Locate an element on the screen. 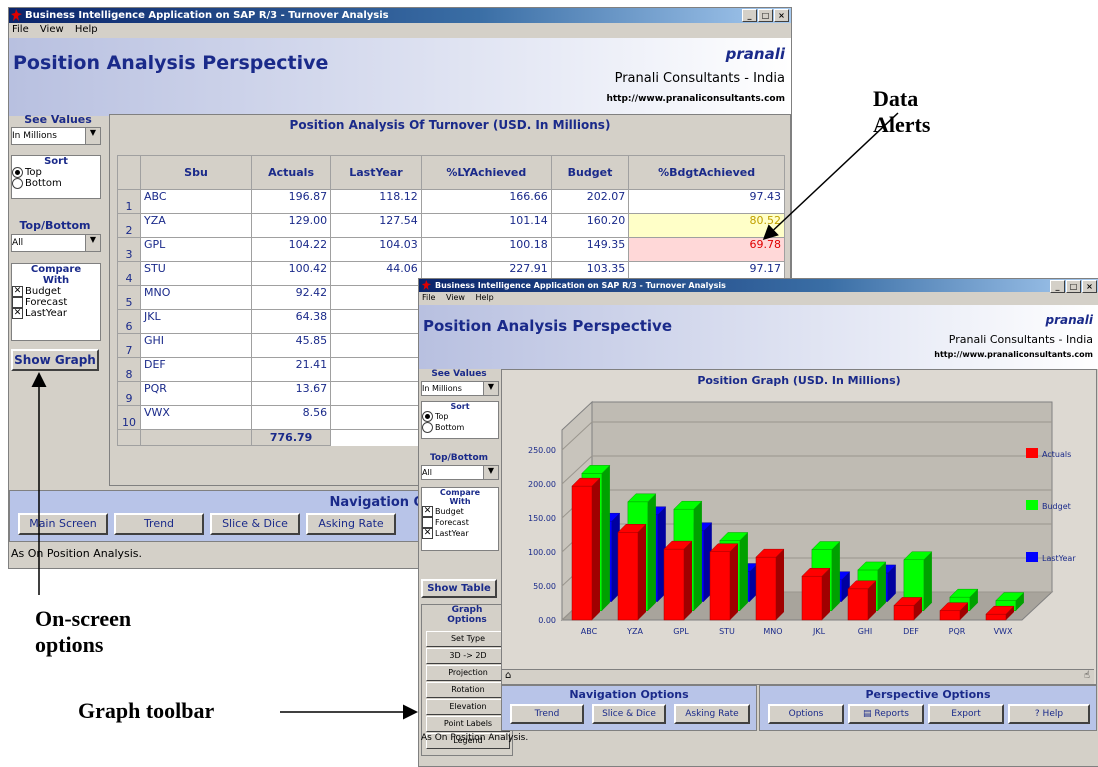 The image size is (1098, 767). reports-button: ▤ Reports is located at coordinates (886, 714).